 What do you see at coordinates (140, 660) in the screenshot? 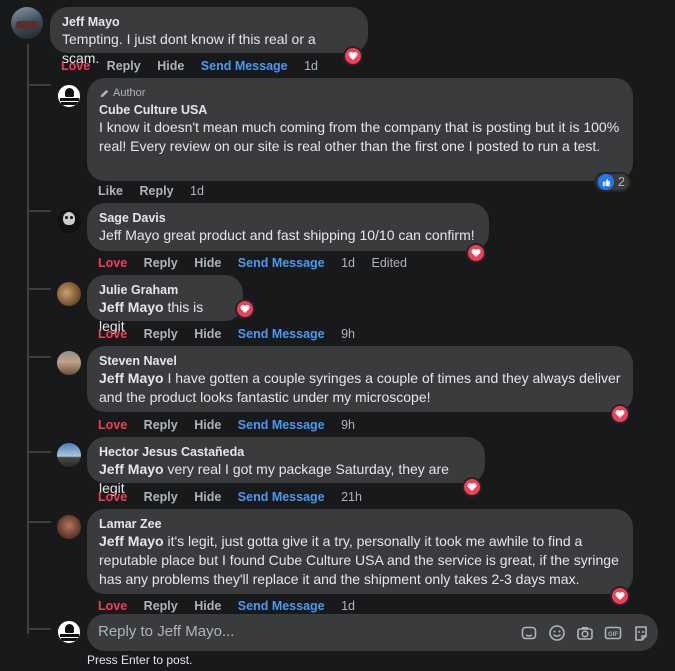
I see `reply-hint: Press Enter to post.` at bounding box center [140, 660].